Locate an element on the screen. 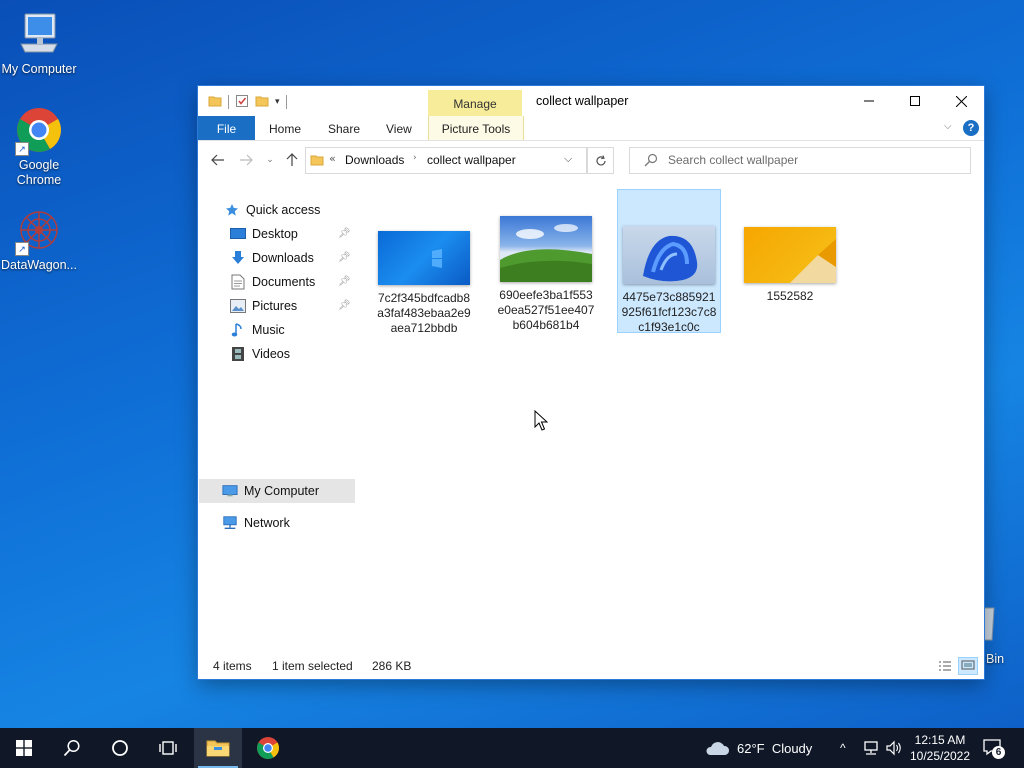 This screenshot has height=768, width=1024. close-button is located at coordinates (961, 101).